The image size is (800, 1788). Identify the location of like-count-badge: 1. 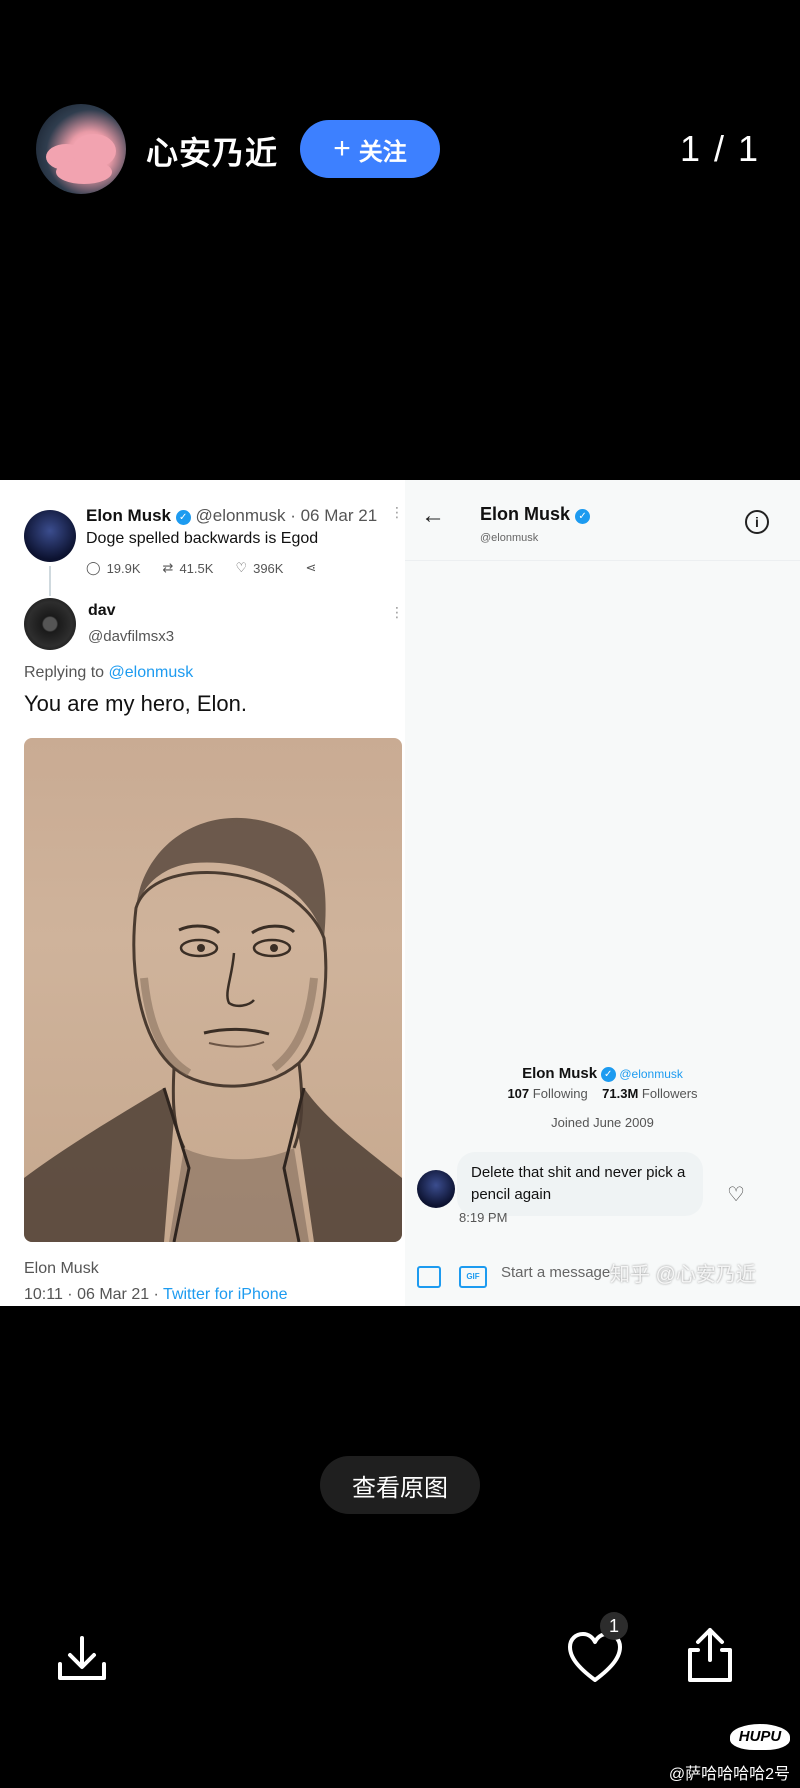
(614, 1626).